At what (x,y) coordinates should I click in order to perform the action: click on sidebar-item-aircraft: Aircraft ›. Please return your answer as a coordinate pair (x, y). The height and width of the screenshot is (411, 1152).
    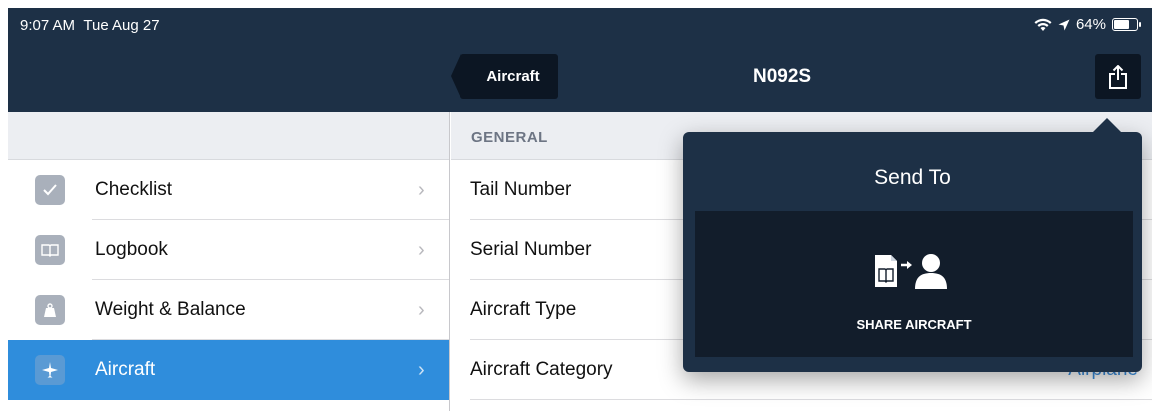
    Looking at the image, I should click on (228, 370).